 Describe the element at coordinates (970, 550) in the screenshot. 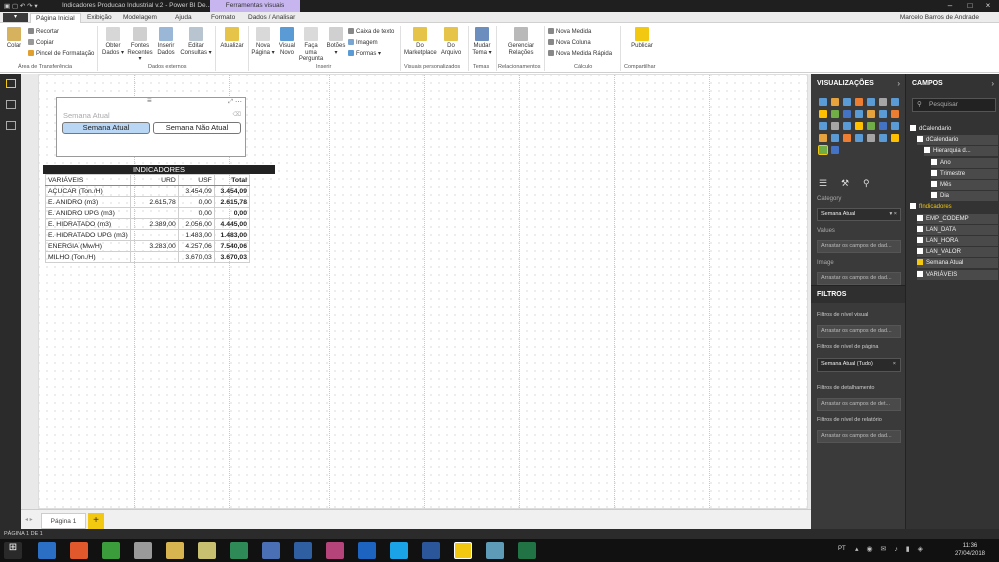

I see `clock: 11:36 27/04/2018` at that location.